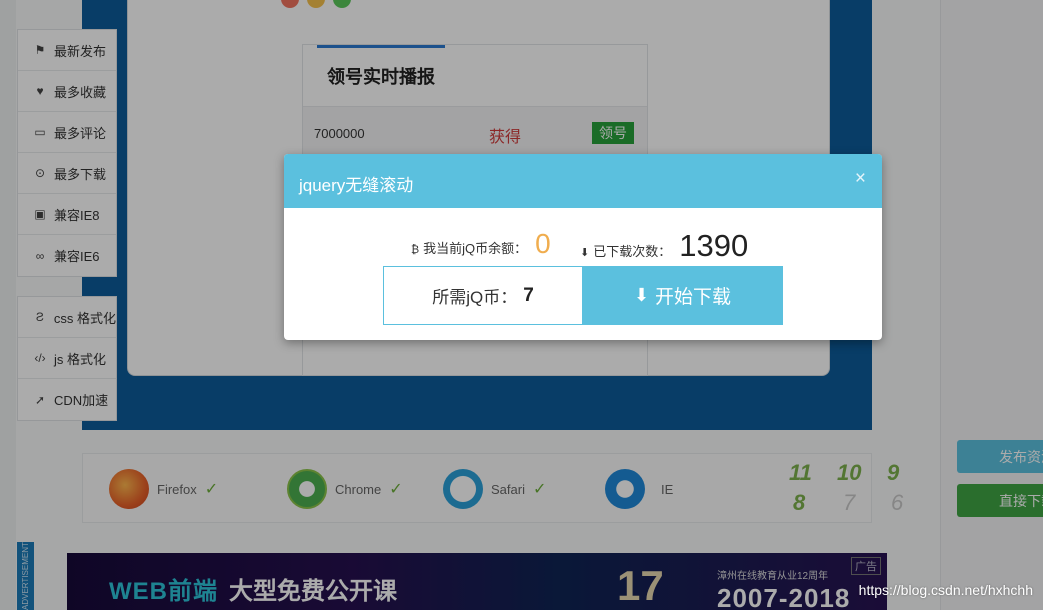 The width and height of the screenshot is (1043, 610). I want to click on start-download-button: ⬇ 开始下载, so click(682, 295).